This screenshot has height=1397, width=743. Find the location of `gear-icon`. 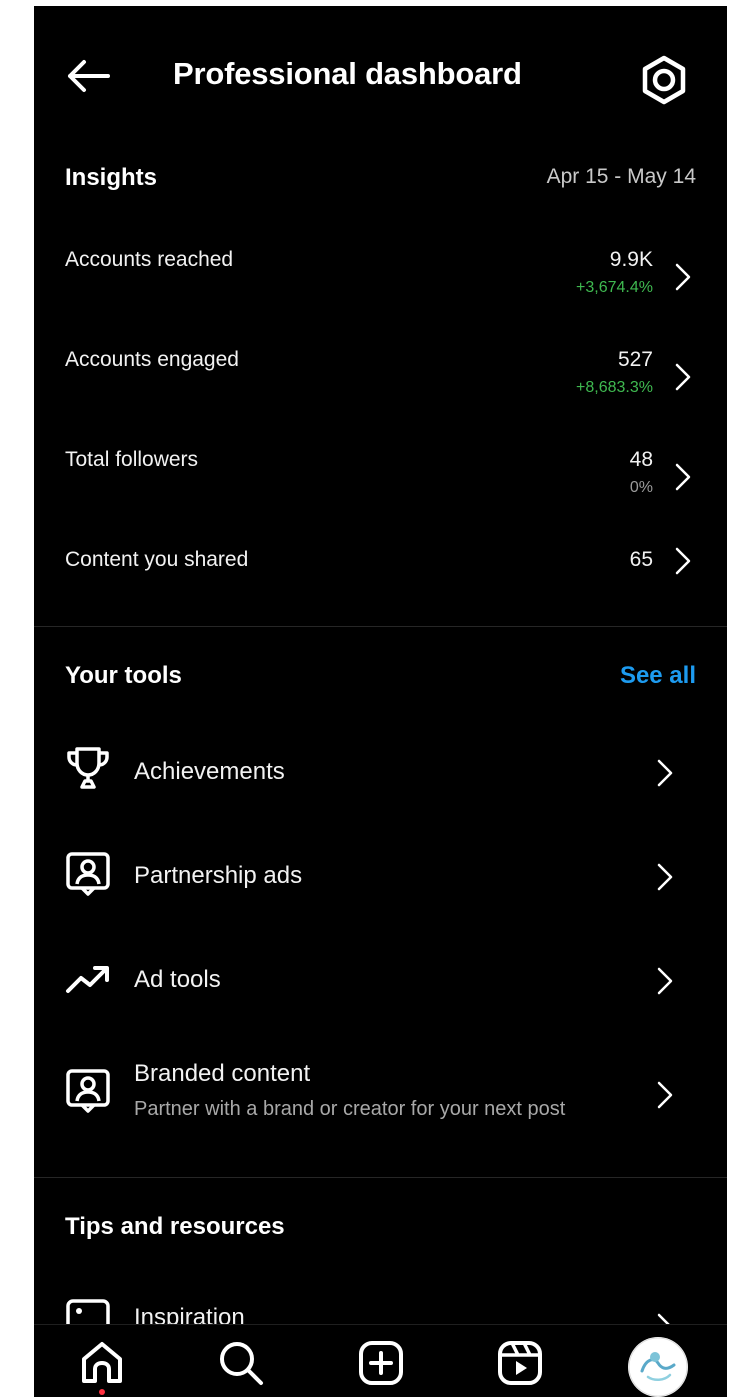

gear-icon is located at coordinates (664, 80).